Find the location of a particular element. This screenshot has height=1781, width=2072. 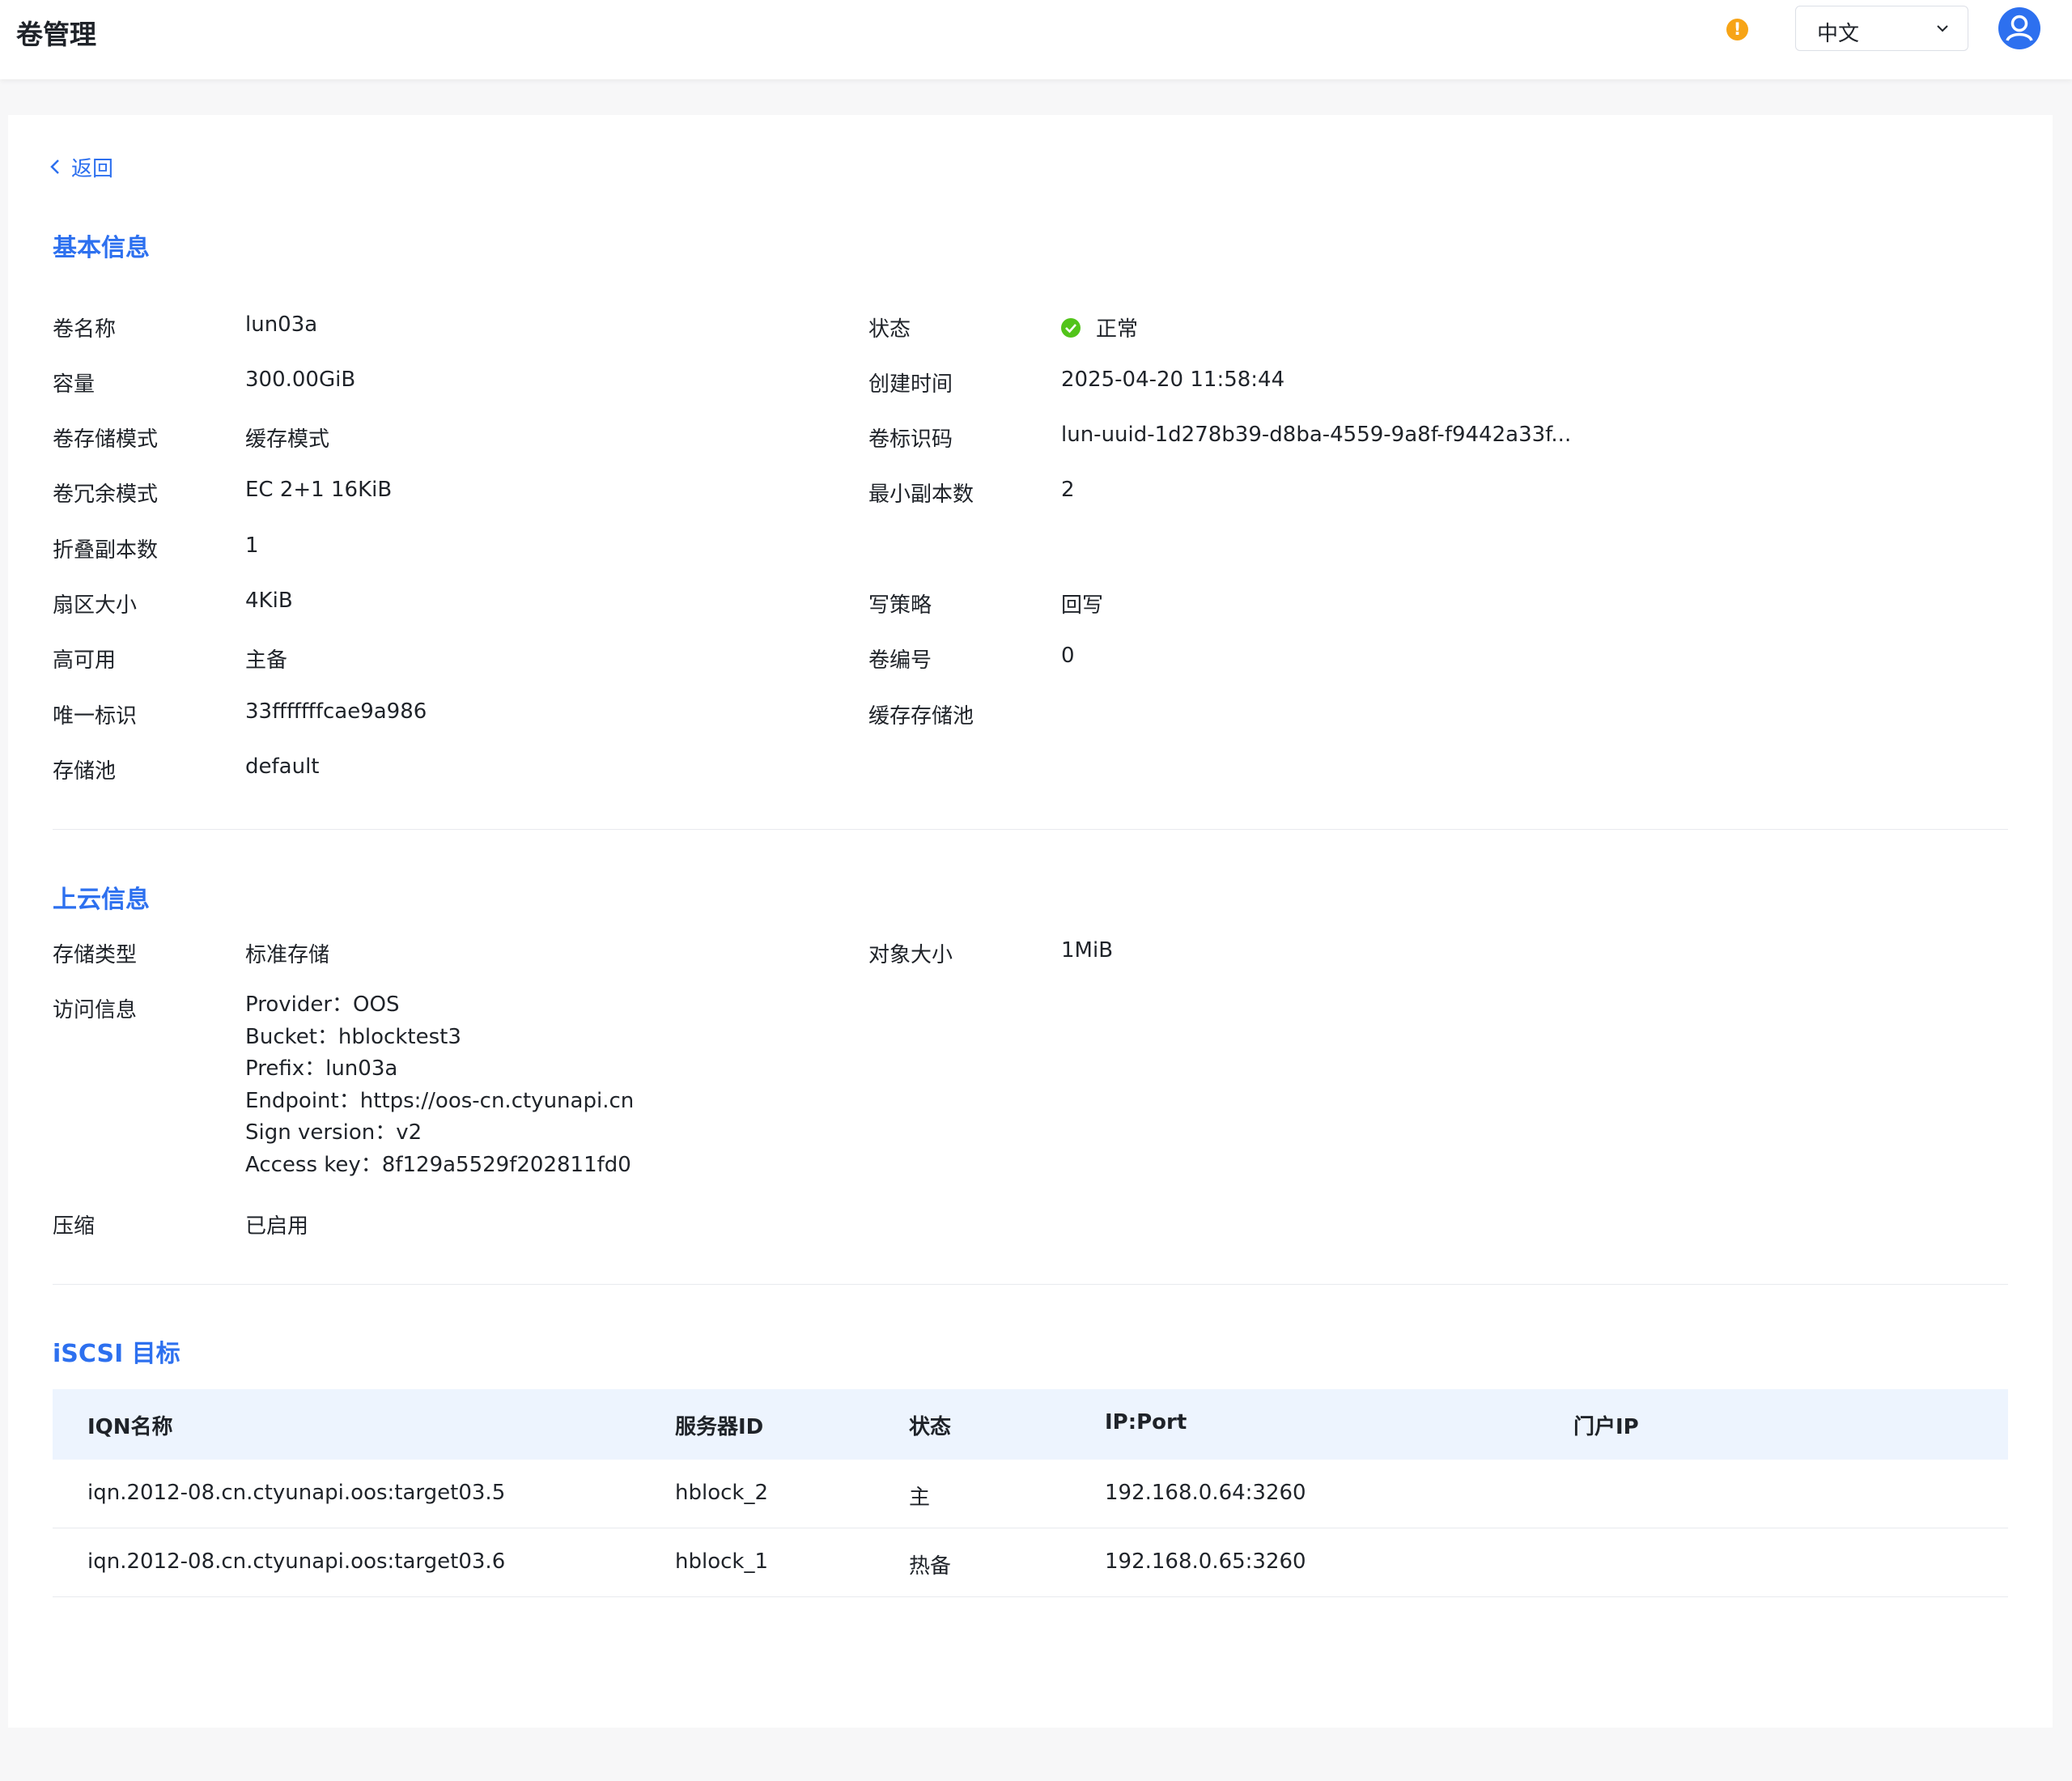

field-label: 卷标识码 is located at coordinates (910, 439).